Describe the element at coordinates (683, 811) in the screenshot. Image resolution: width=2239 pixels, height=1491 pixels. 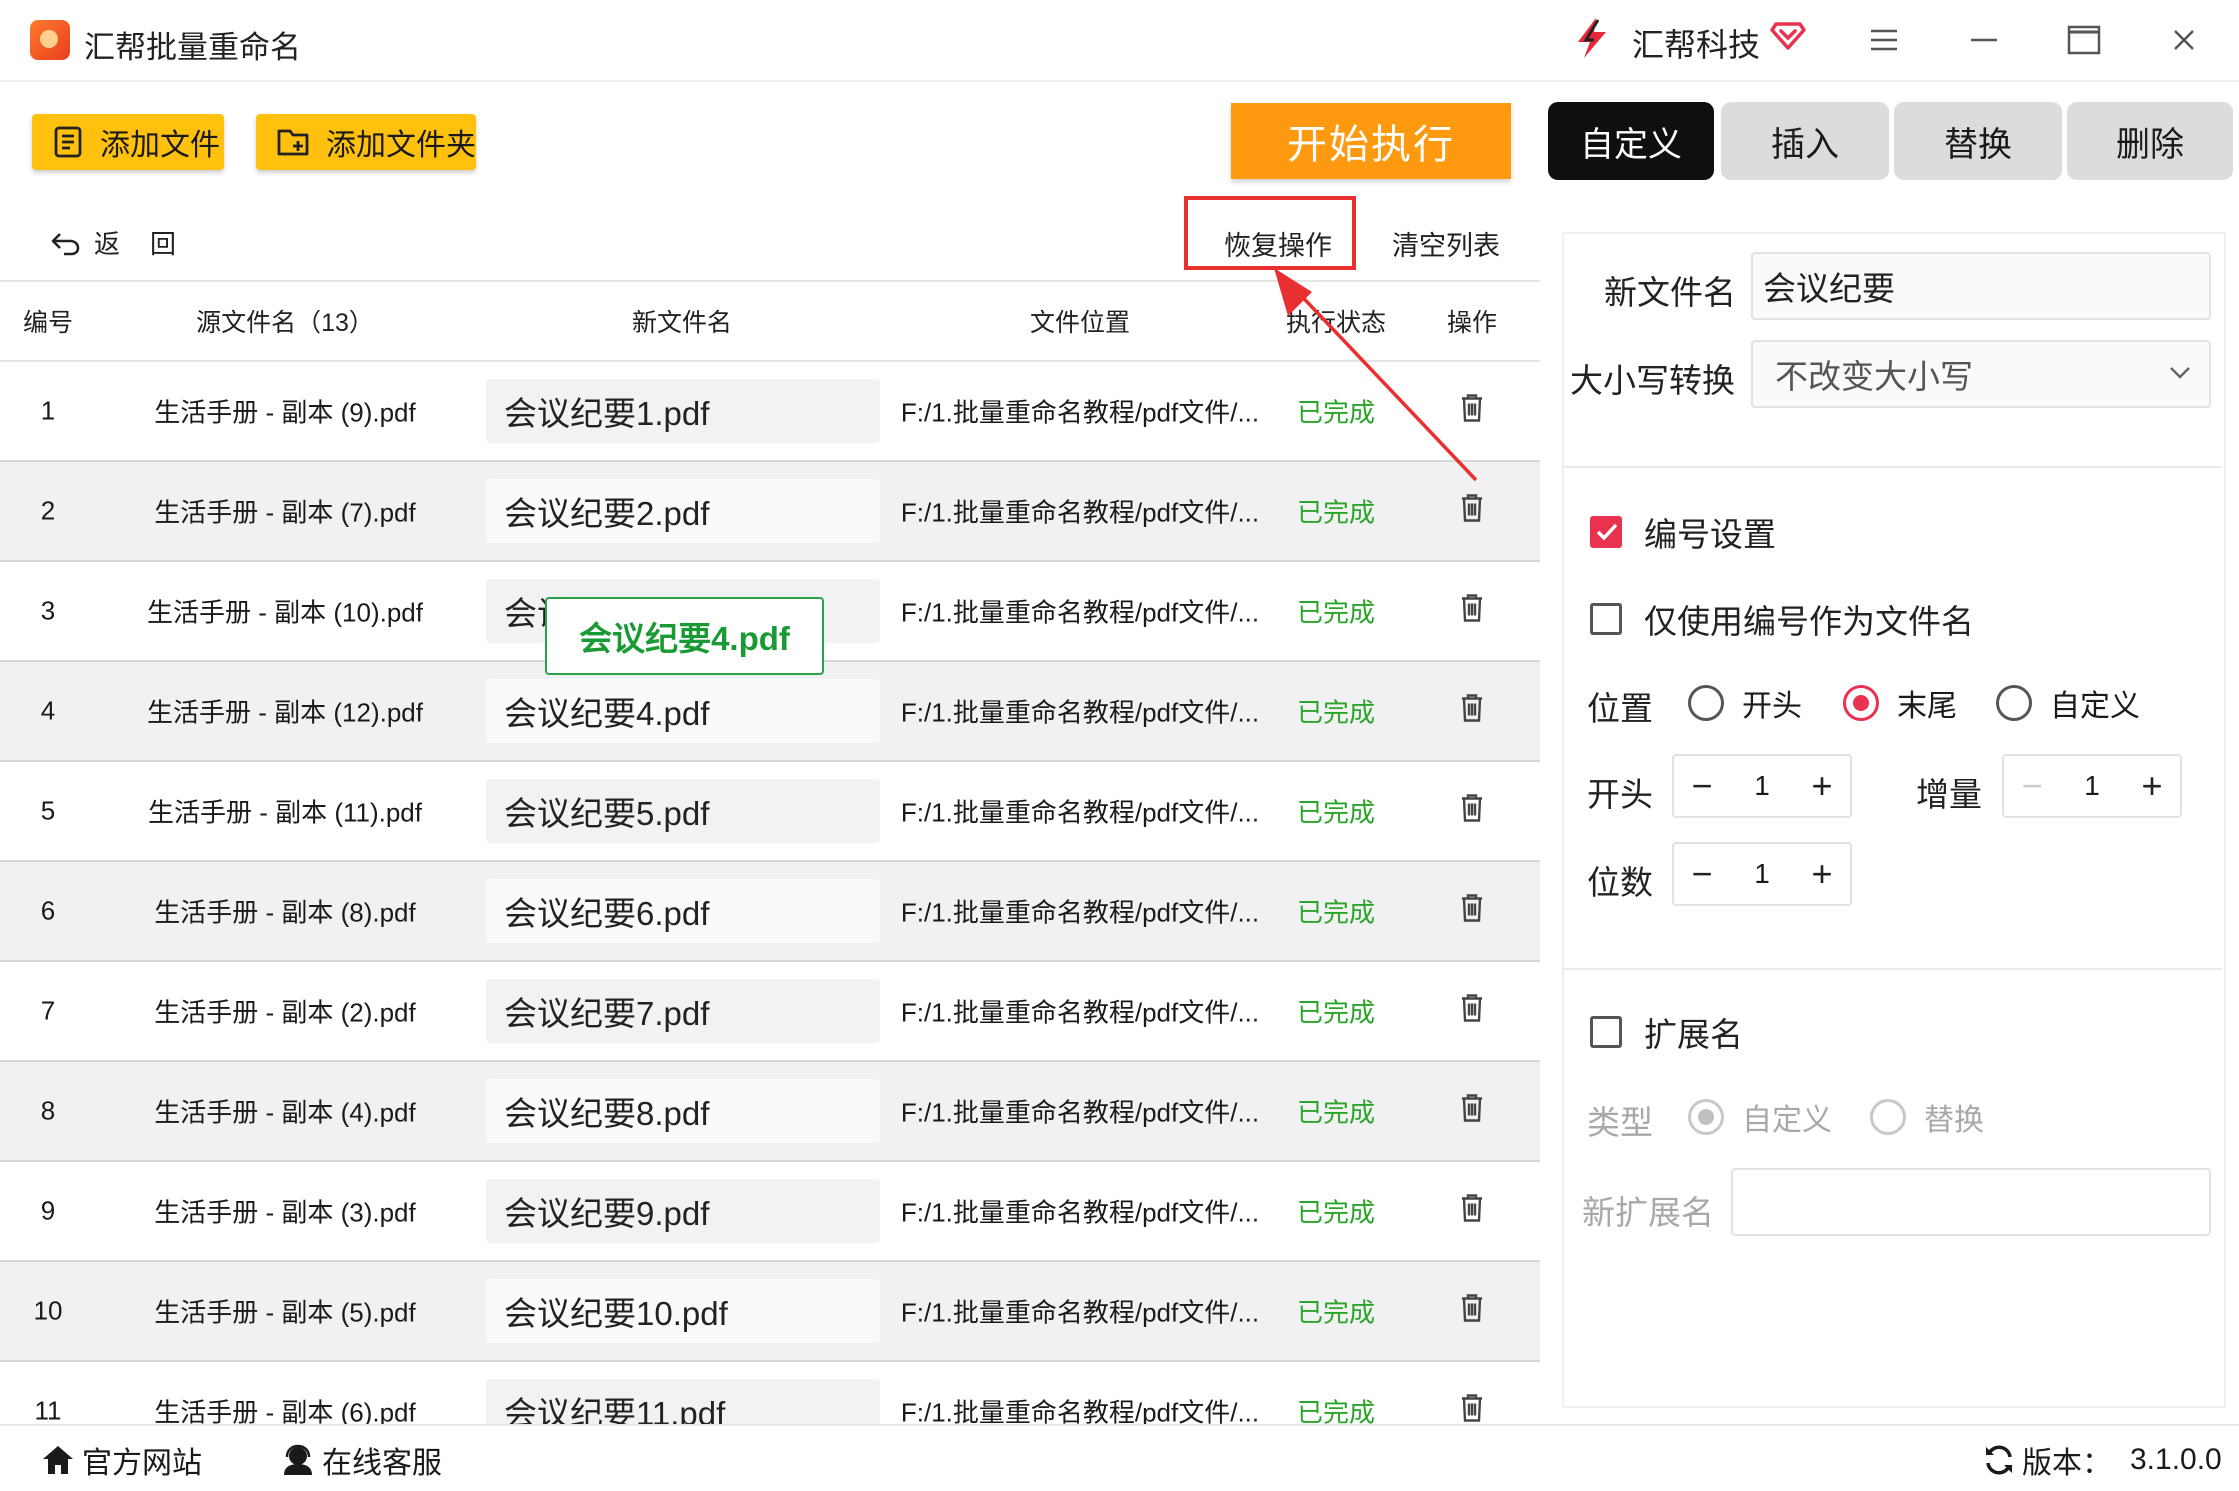
I see `row-new-name-field: 会议纪要5.pdf` at that location.